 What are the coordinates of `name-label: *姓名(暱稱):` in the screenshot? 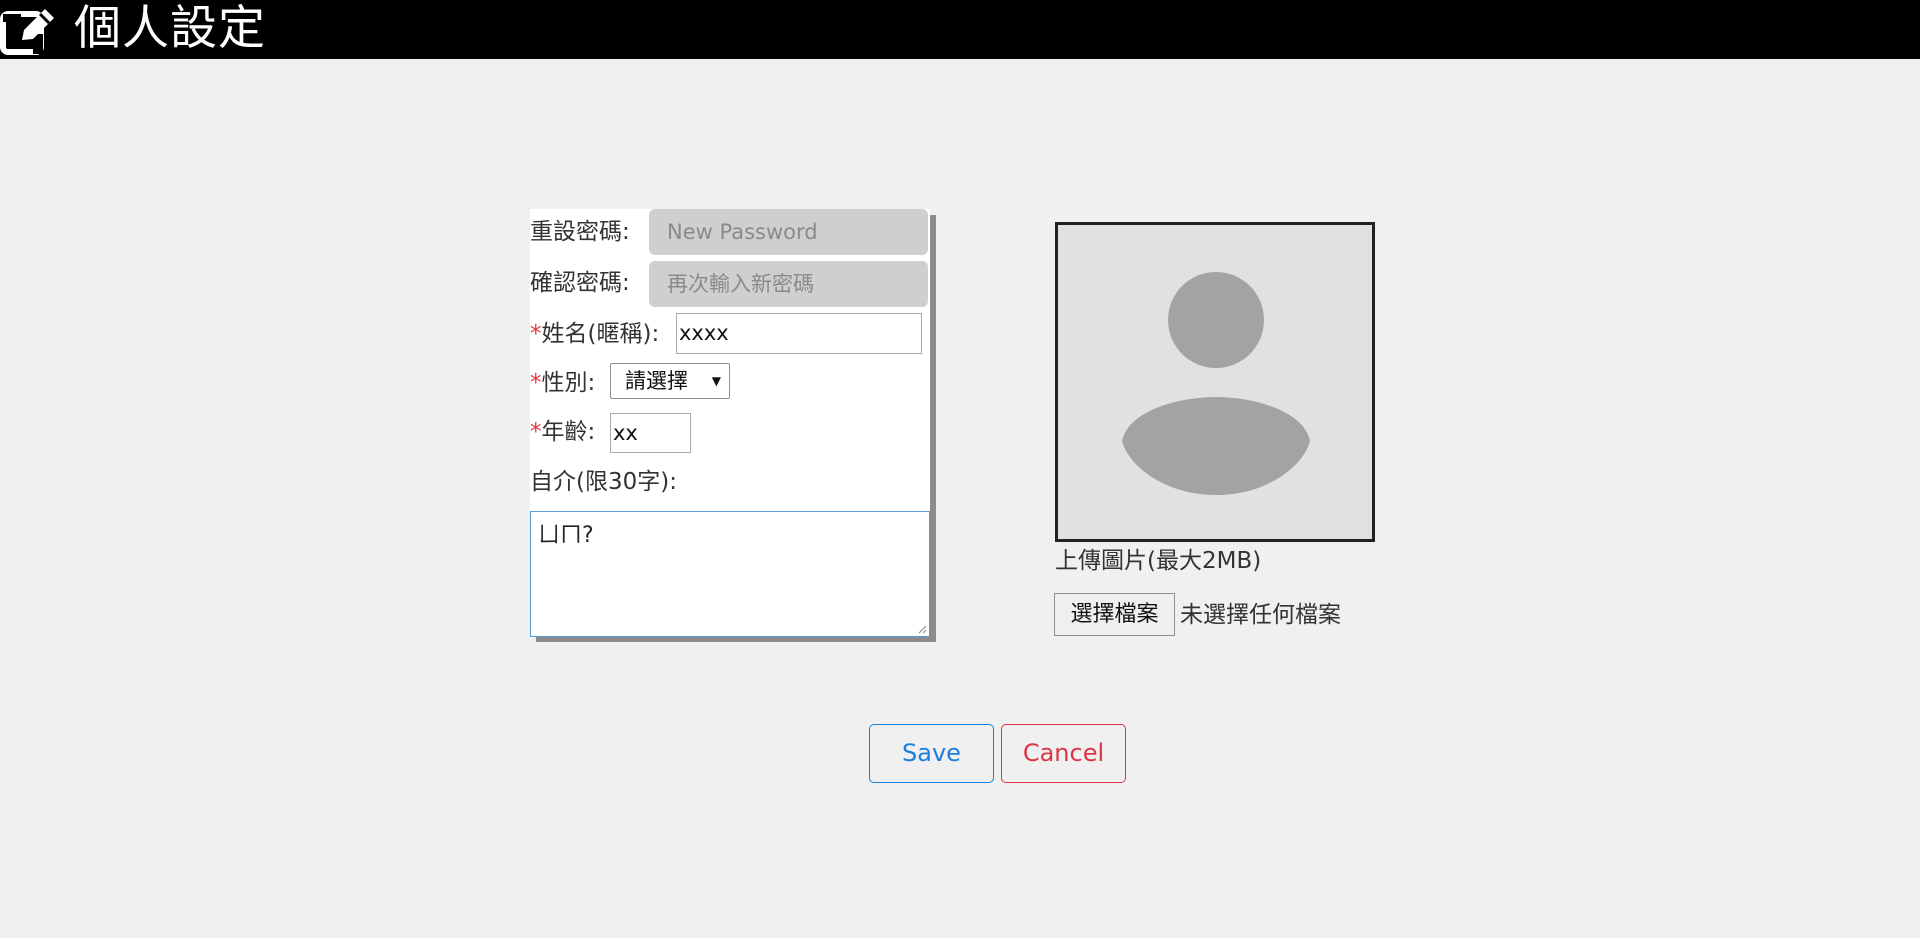 It's located at (594, 334).